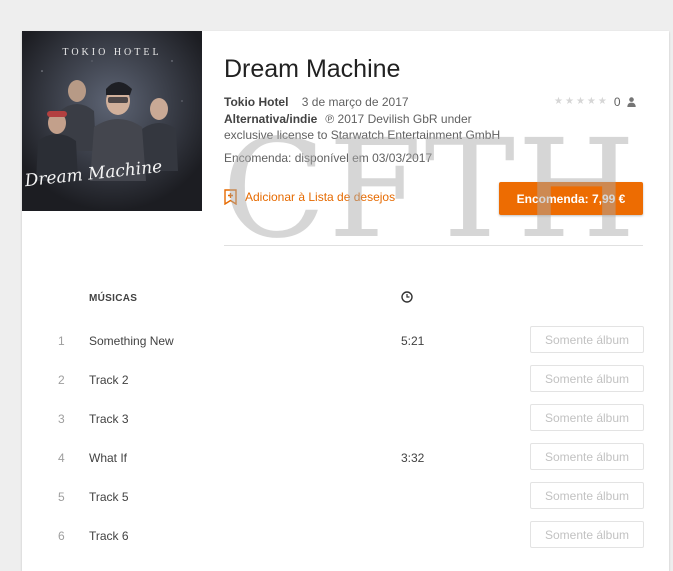 Image resolution: width=673 pixels, height=571 pixels. What do you see at coordinates (109, 419) in the screenshot?
I see `track-title: Track 3` at bounding box center [109, 419].